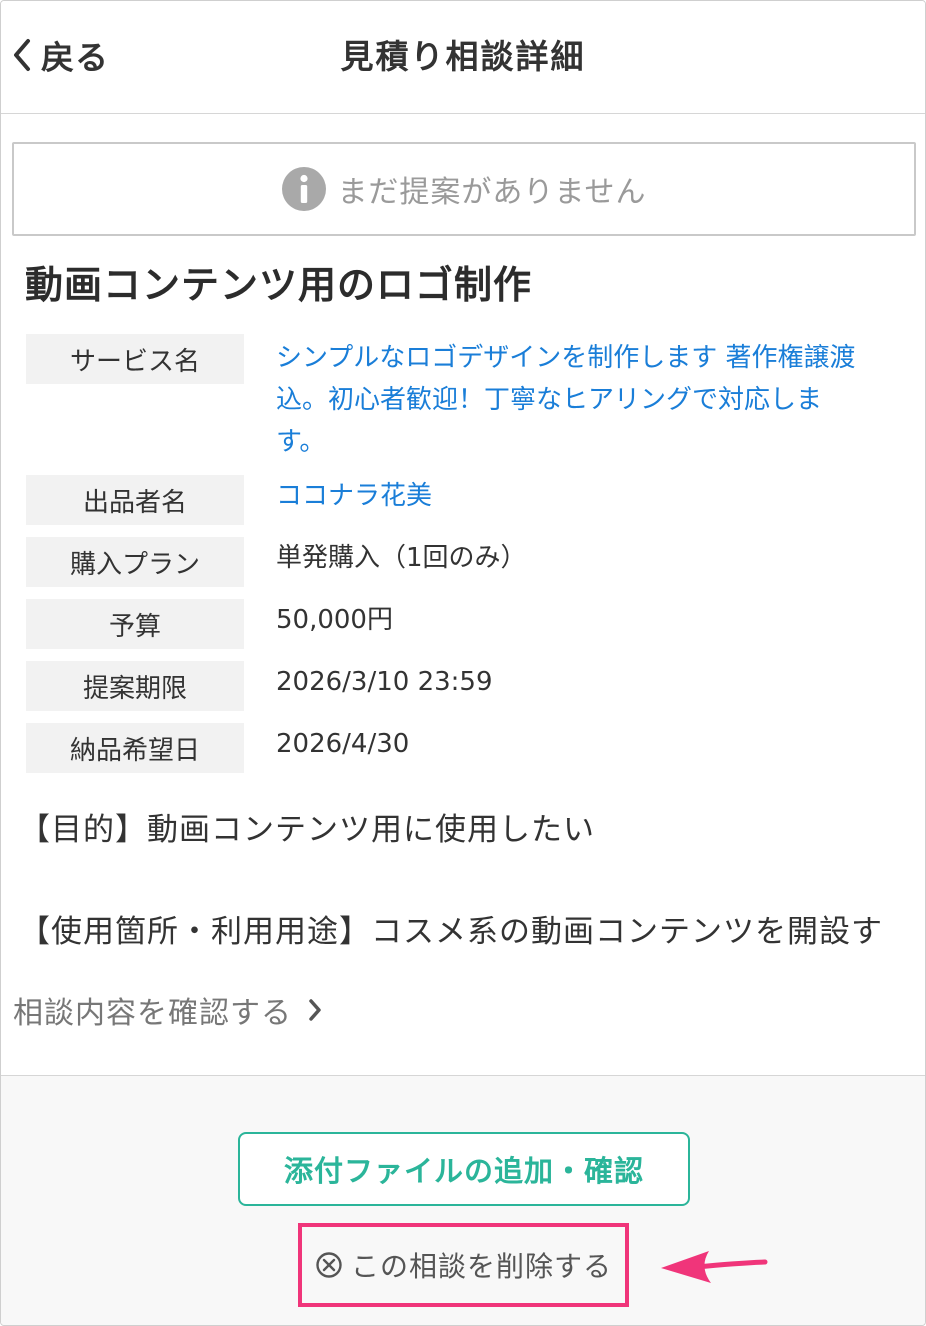  What do you see at coordinates (135, 500) in the screenshot?
I see `info-label: 出品者名` at bounding box center [135, 500].